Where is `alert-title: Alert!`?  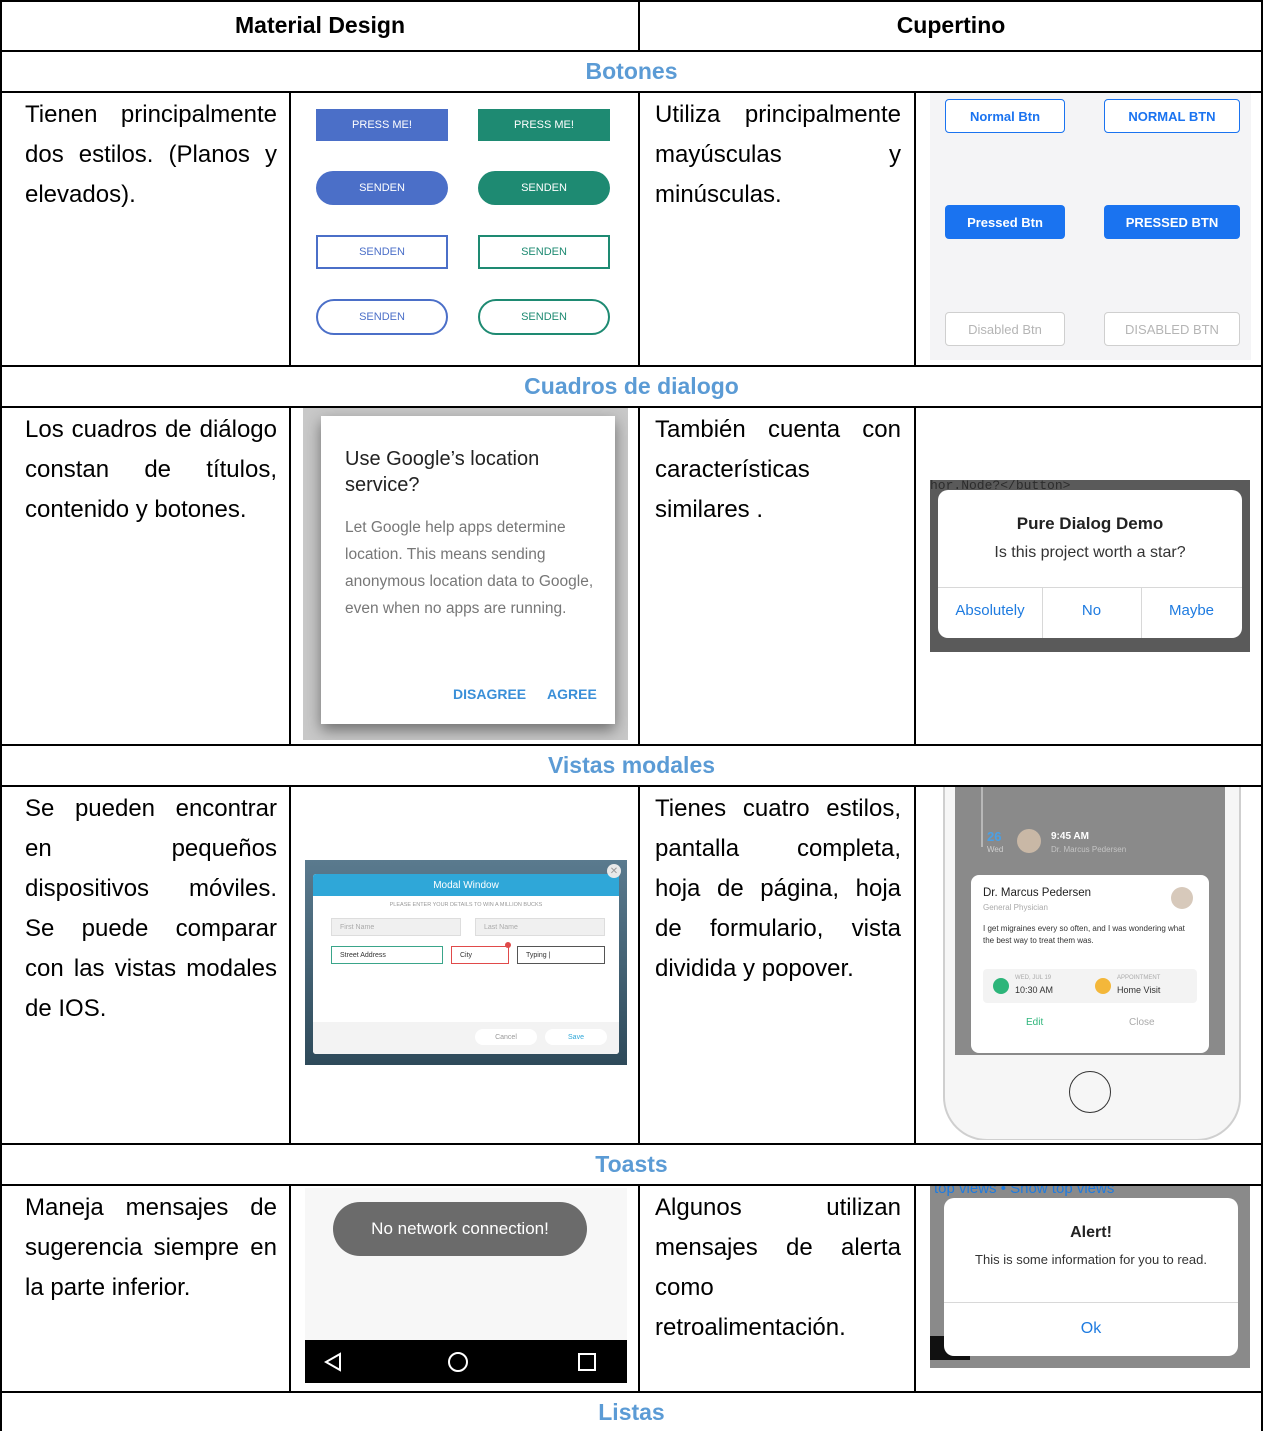
alert-title: Alert! is located at coordinates (1091, 1232).